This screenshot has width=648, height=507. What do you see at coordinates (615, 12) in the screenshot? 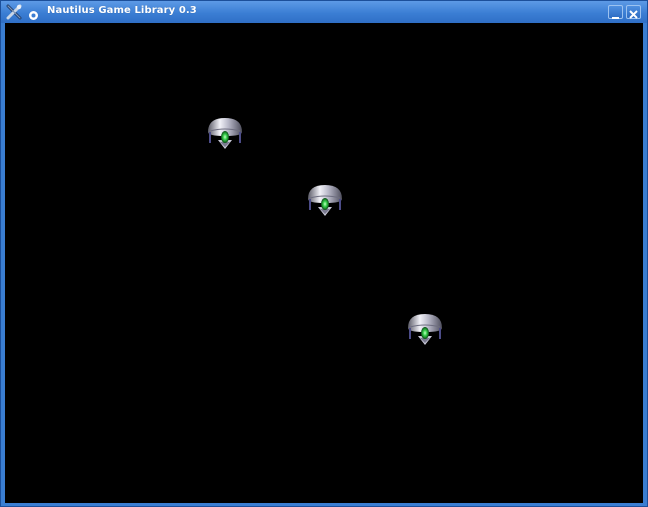
I see `minimize-button` at bounding box center [615, 12].